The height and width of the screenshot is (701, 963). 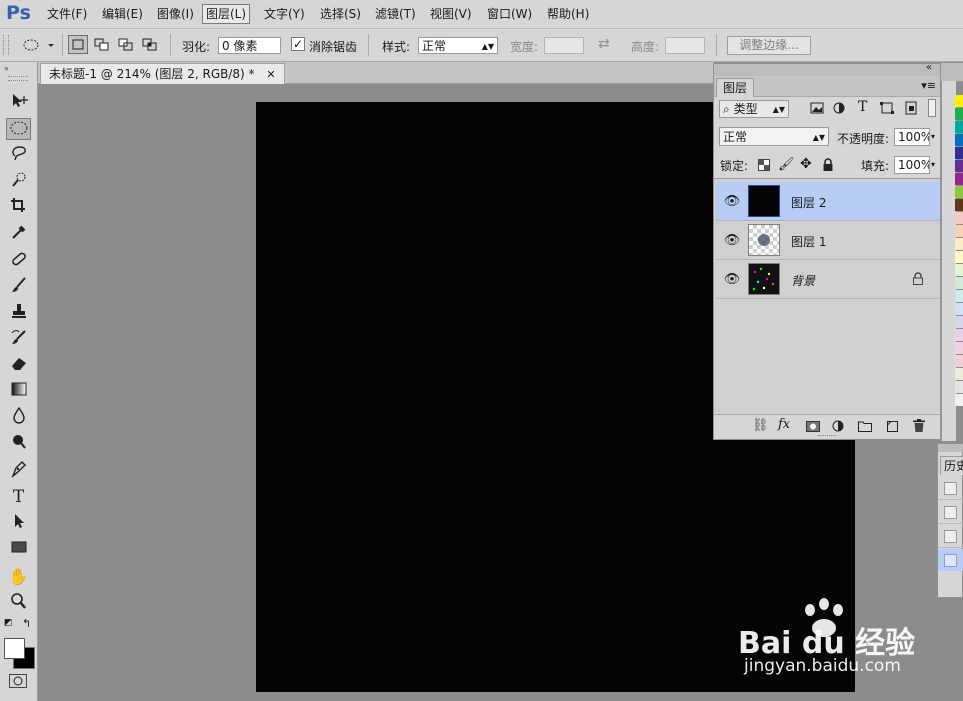 What do you see at coordinates (817, 109) in the screenshot?
I see `filter-pixel-layers-icon` at bounding box center [817, 109].